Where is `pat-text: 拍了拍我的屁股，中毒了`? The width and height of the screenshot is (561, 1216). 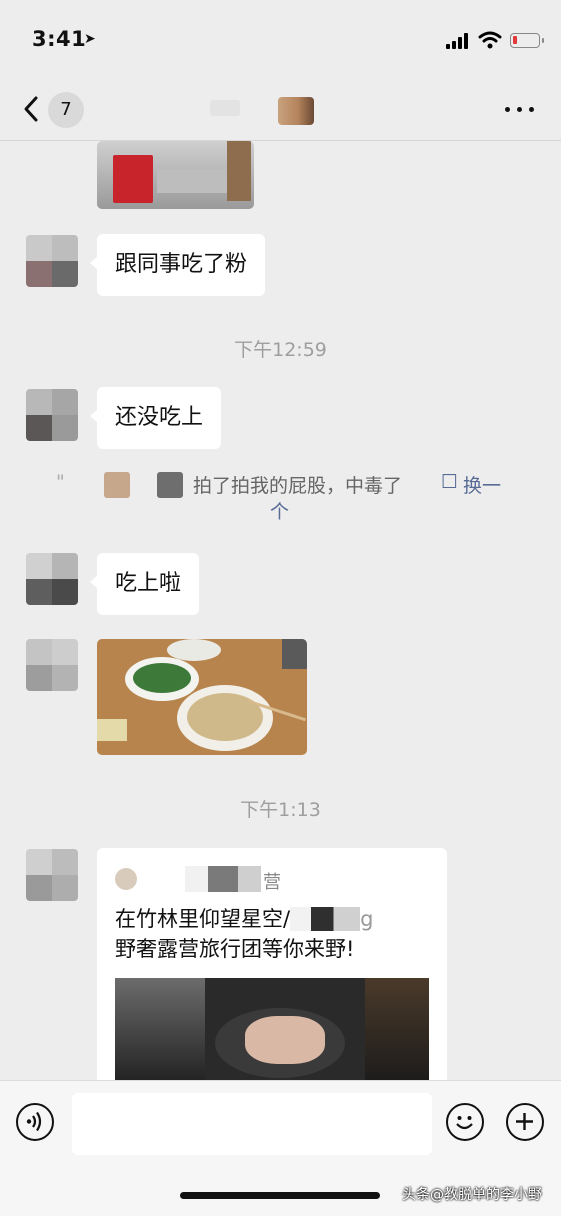 pat-text: 拍了拍我的屁股，中毒了 is located at coordinates (298, 486).